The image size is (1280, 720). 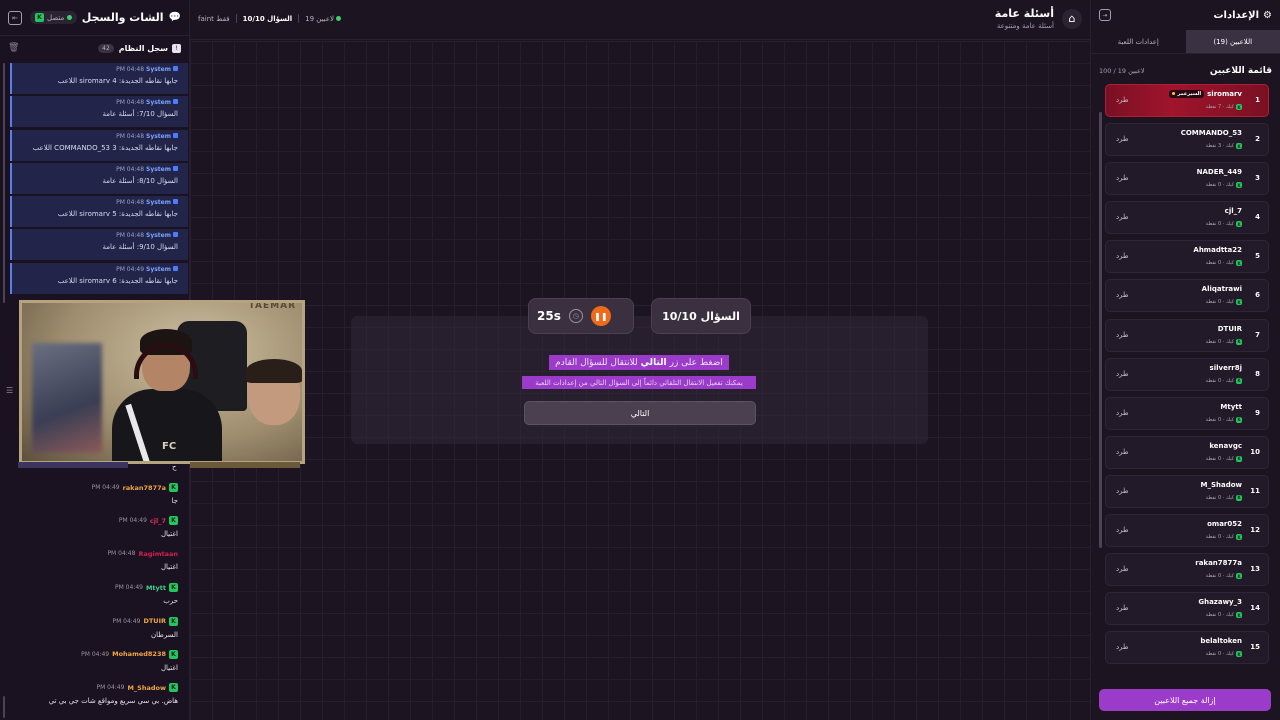 What do you see at coordinates (1257, 100) in the screenshot?
I see `player-rank: 1` at bounding box center [1257, 100].